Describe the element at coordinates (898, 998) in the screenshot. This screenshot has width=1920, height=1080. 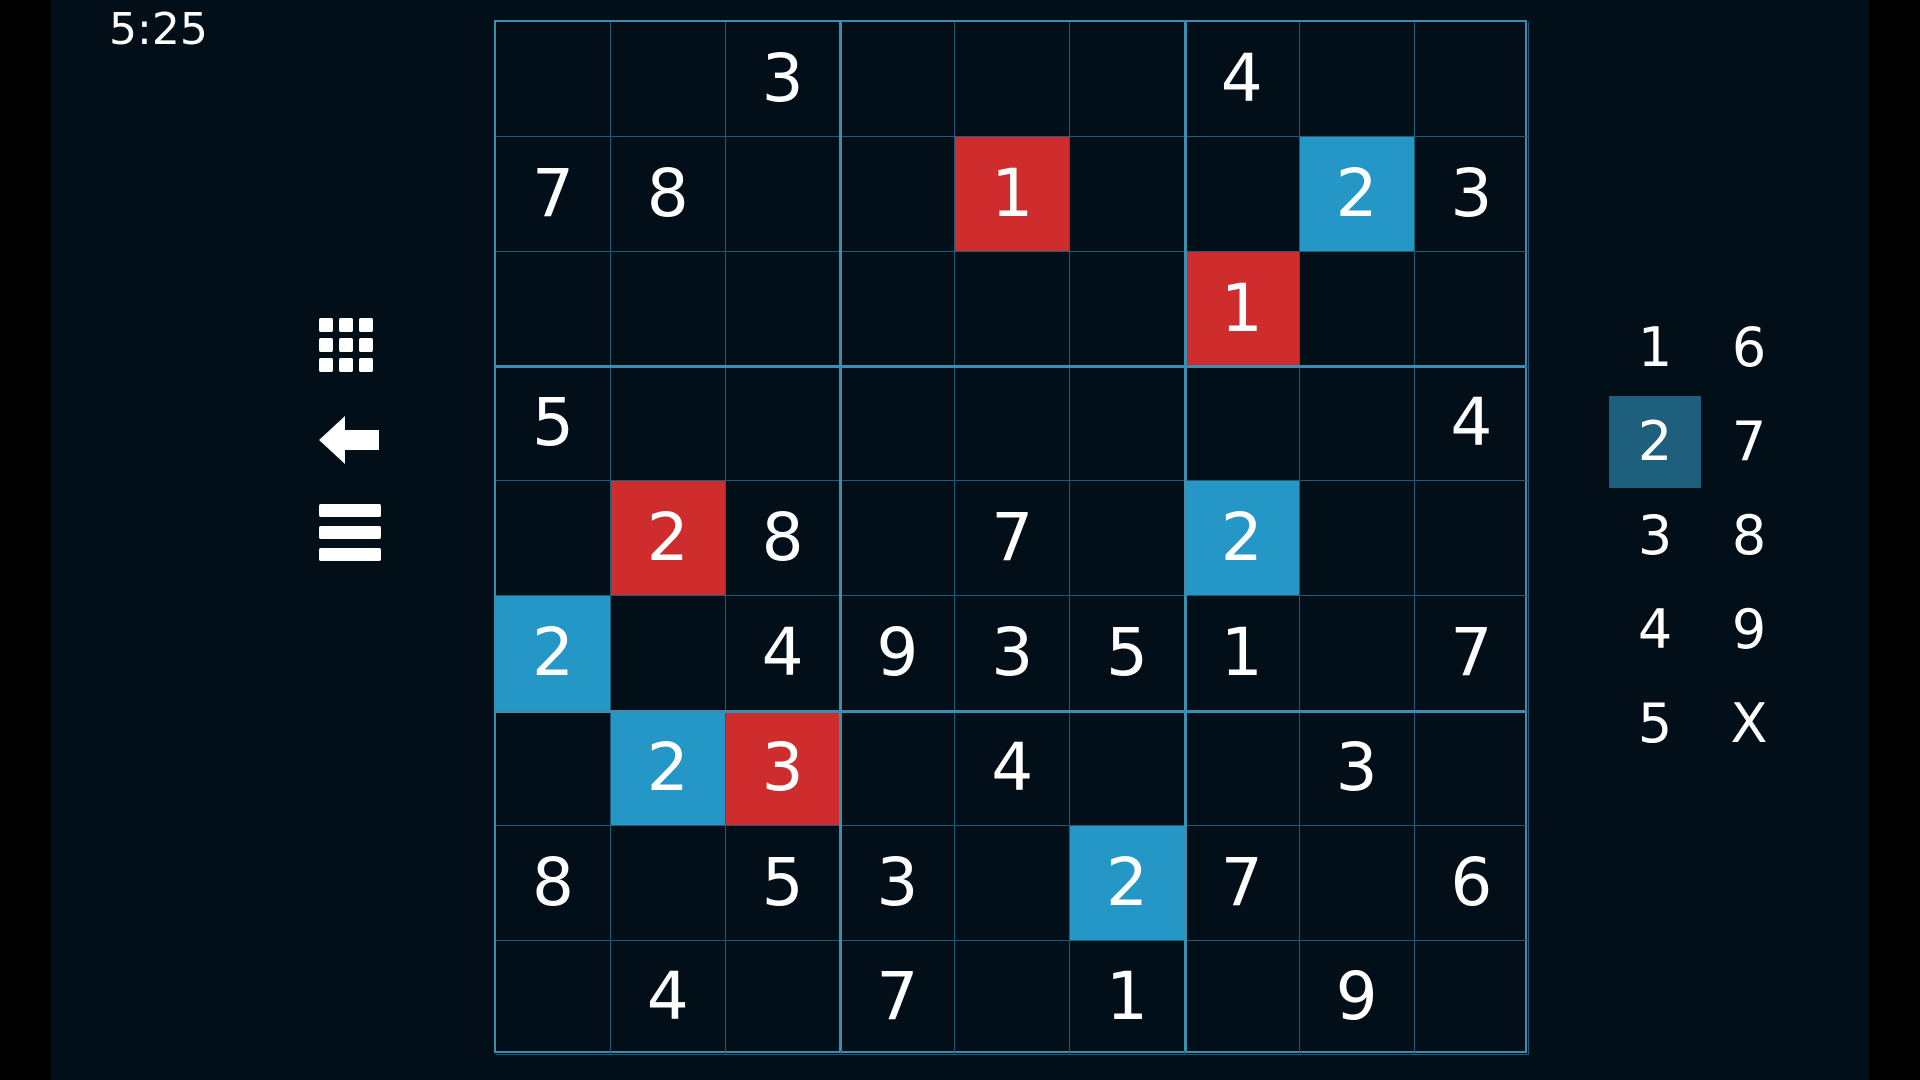
I see `board-cell-r9-c4: 7` at that location.